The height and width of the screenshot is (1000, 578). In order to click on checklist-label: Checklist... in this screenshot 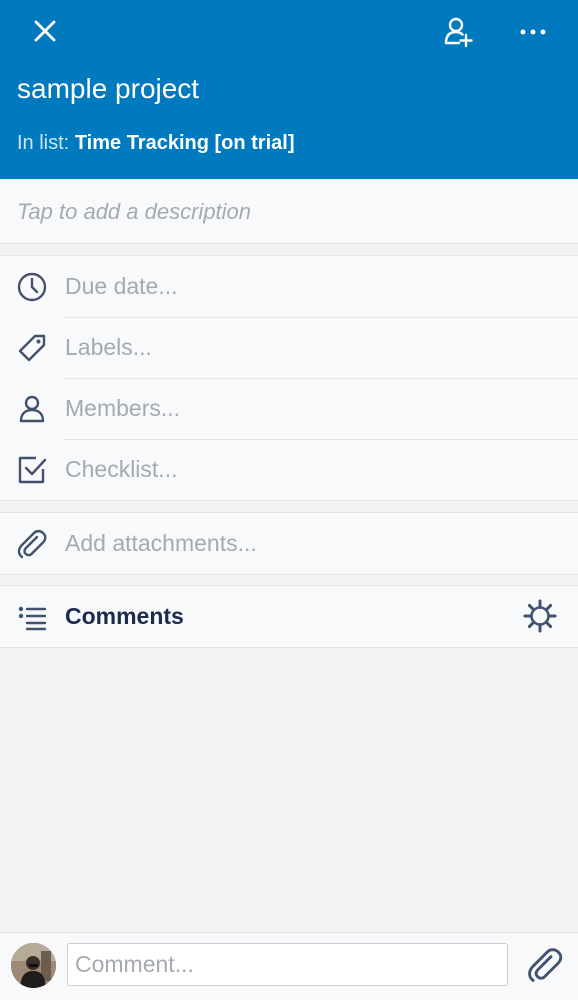, I will do `click(121, 469)`.